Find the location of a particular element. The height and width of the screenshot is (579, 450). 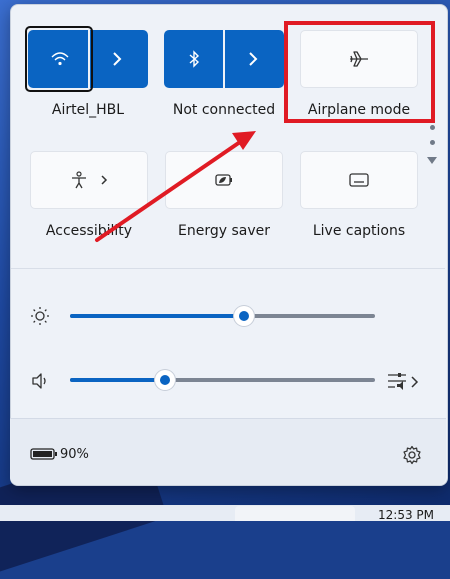

annotation-arrow is located at coordinates (175, 186).